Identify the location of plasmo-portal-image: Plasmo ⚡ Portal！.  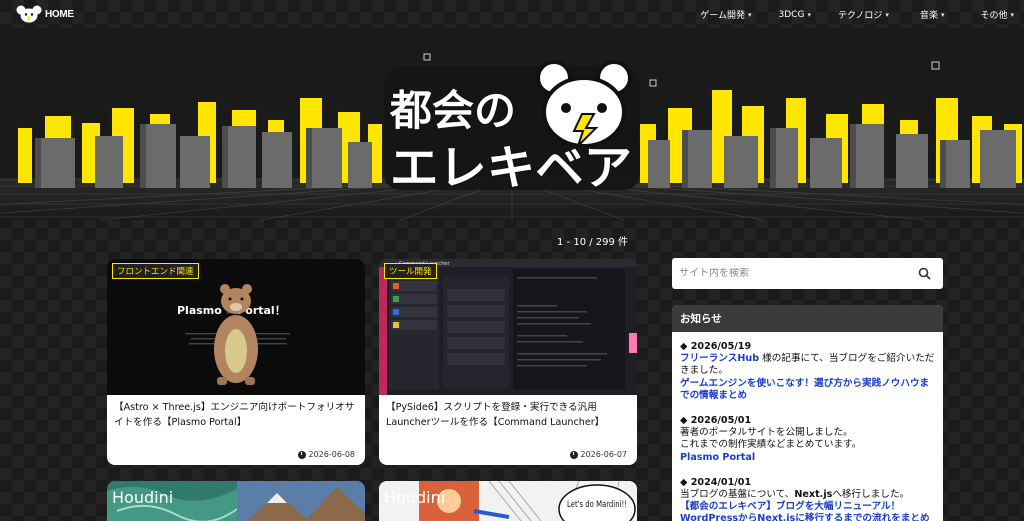
(236, 327).